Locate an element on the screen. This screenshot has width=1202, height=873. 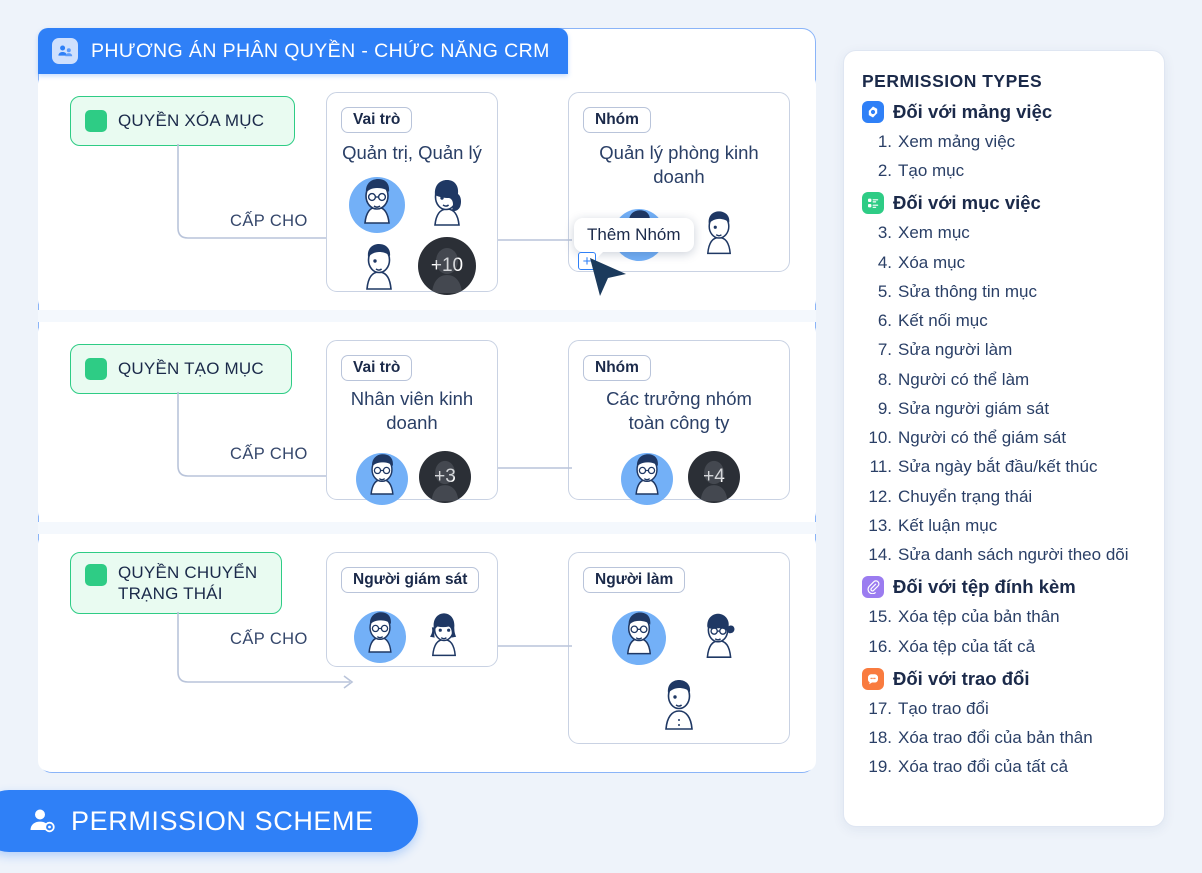
permission-item: 17. Tạo trao đổi is located at coordinates (1004, 708).